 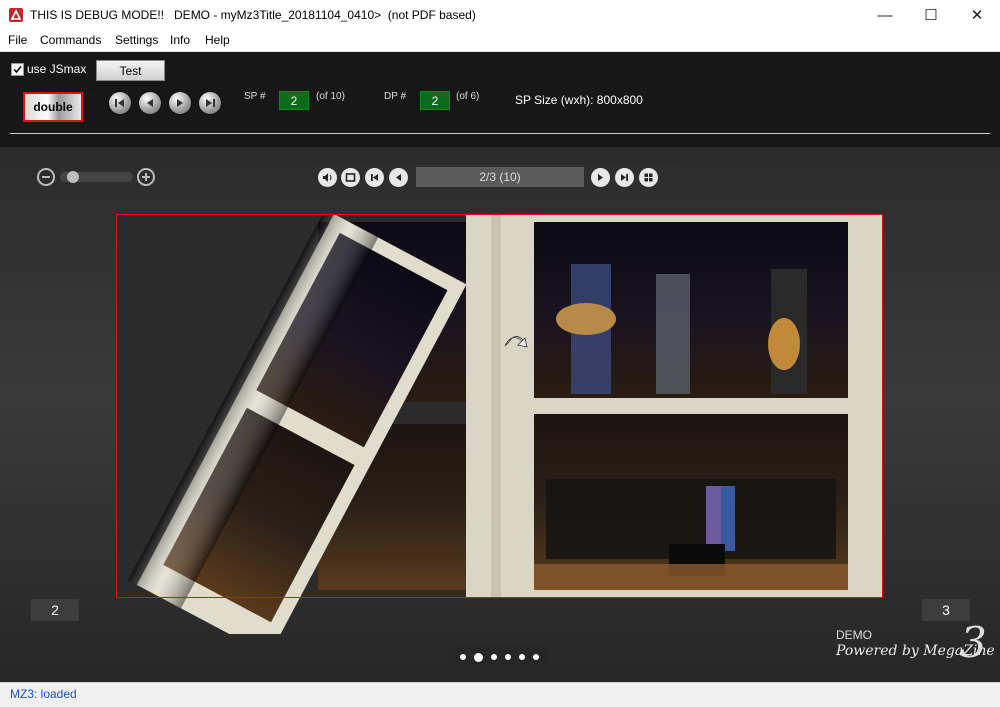 I want to click on last-page-button, so click(x=210, y=103).